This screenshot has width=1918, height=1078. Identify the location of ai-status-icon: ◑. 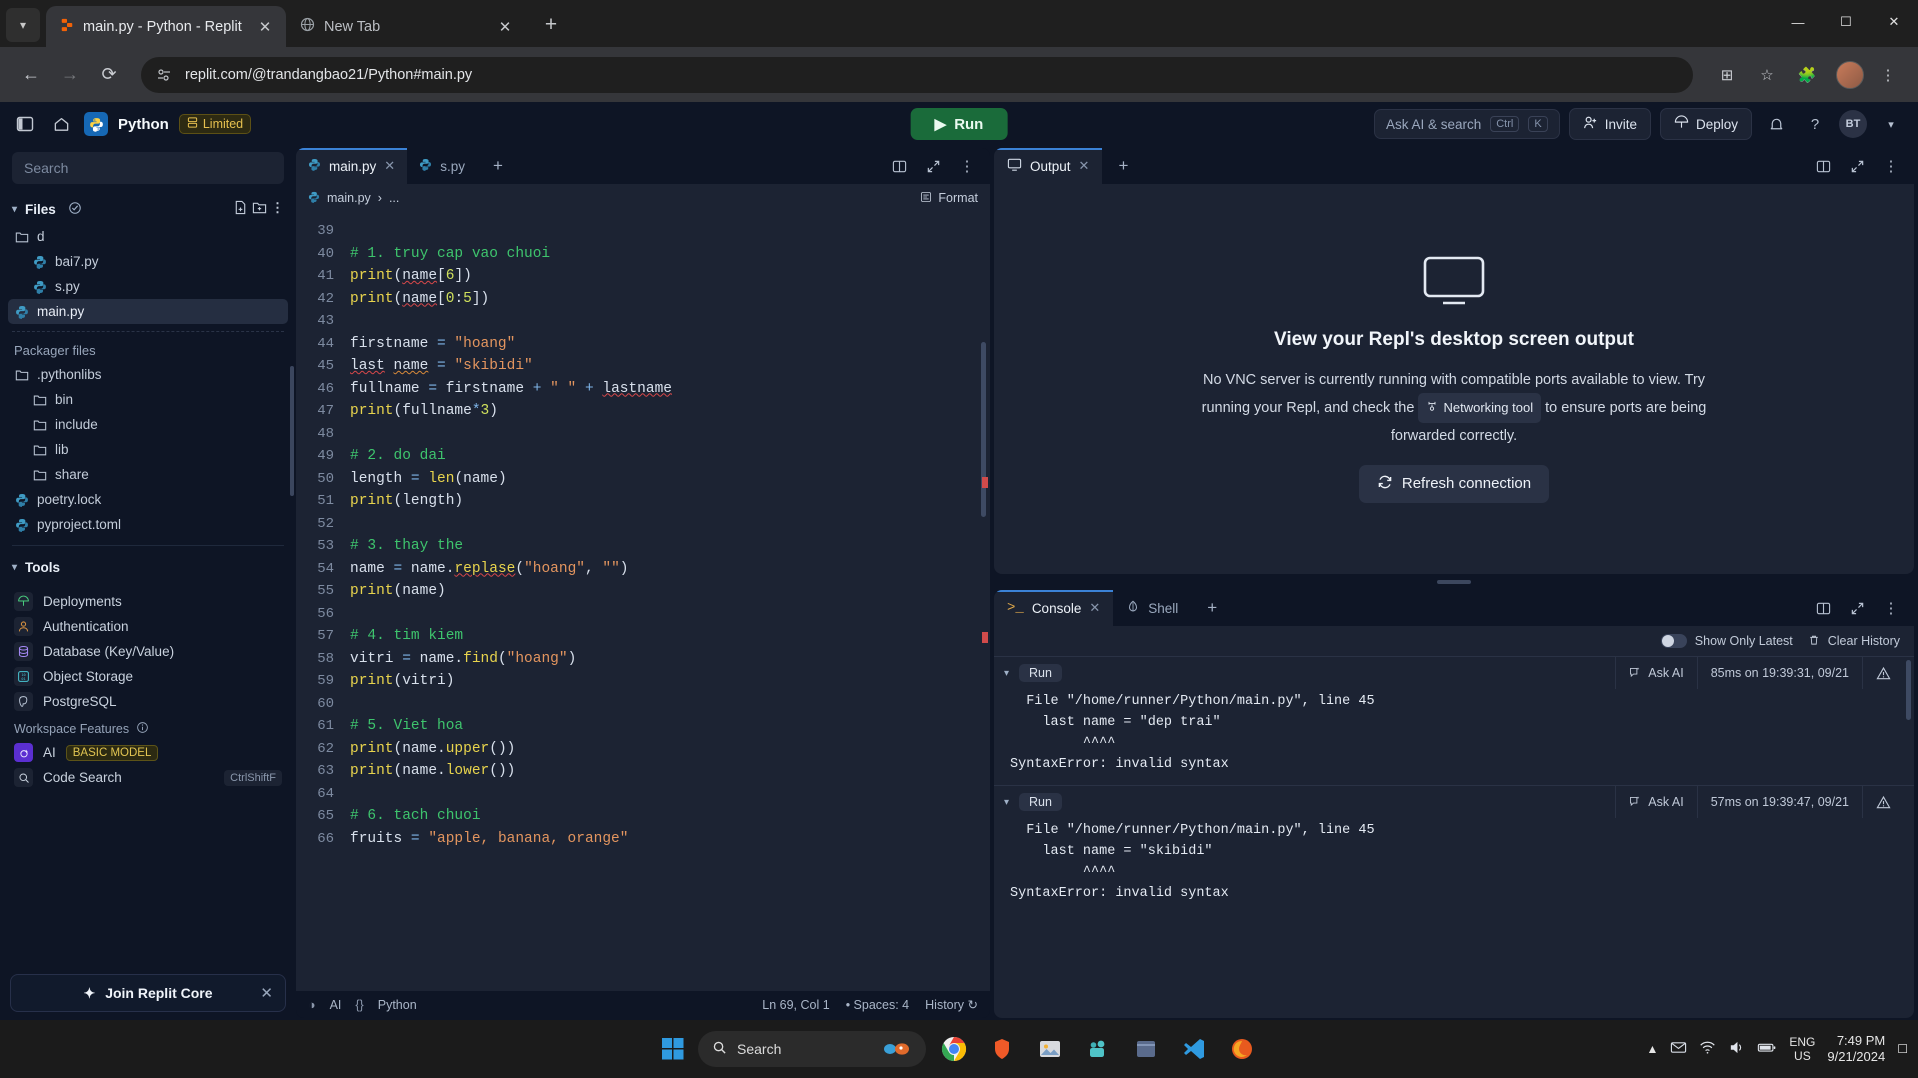
(312, 1005).